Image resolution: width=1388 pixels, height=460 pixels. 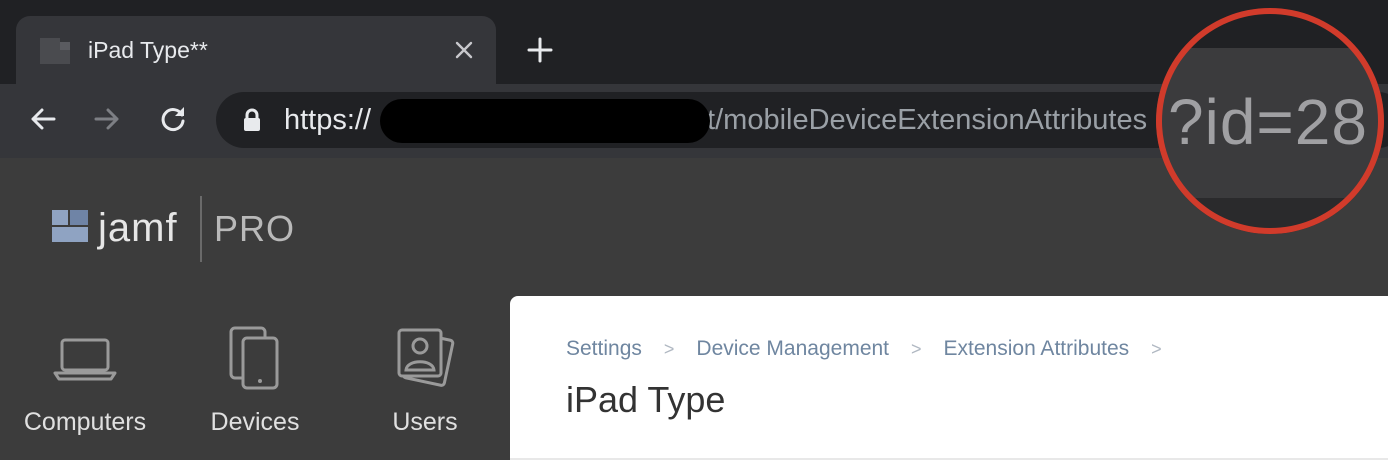 I want to click on lock-icon, so click(x=252, y=119).